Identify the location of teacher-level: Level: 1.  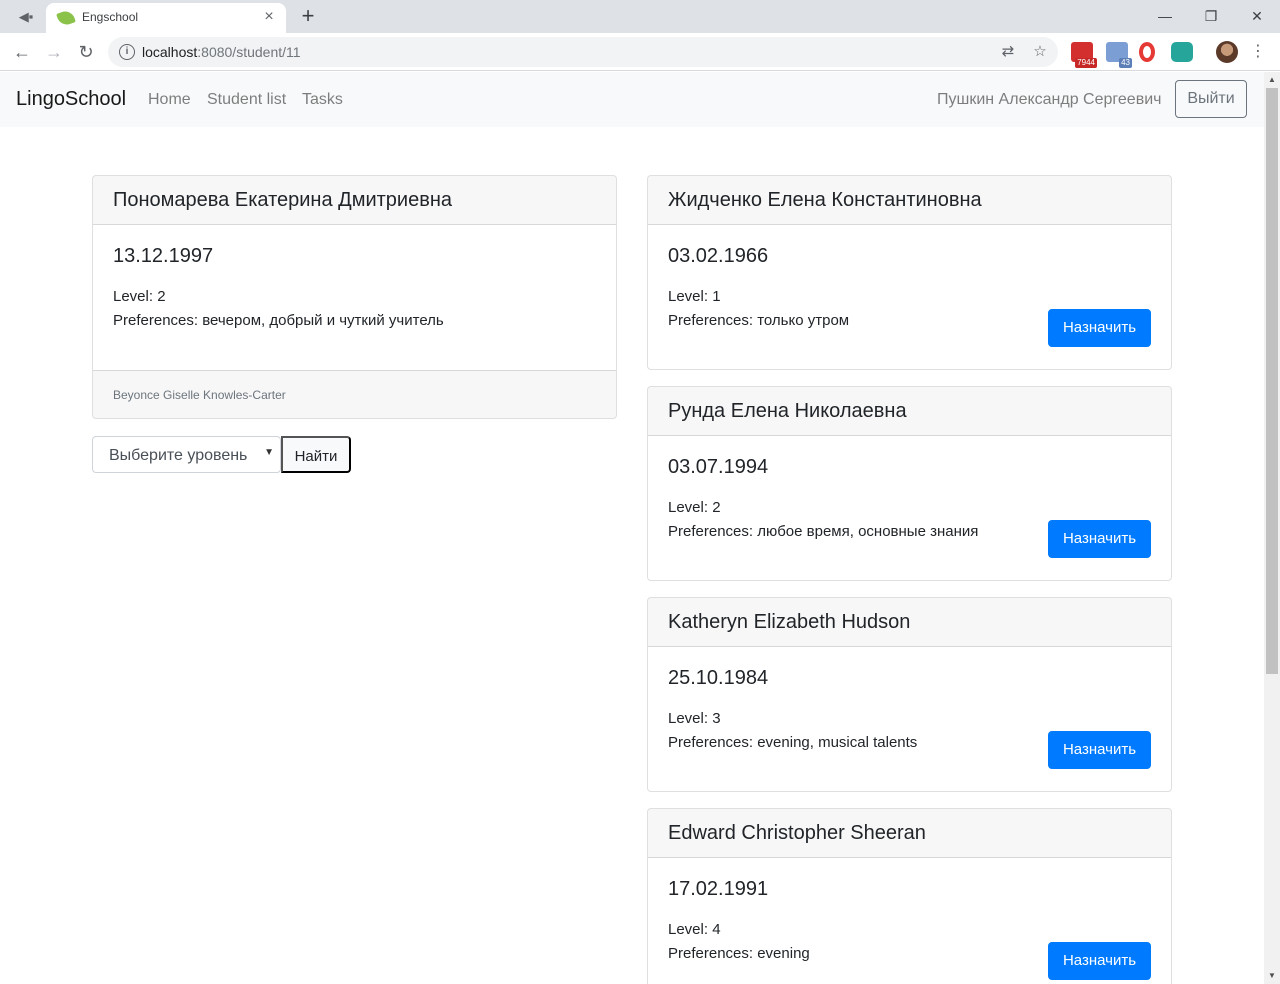
(694, 296).